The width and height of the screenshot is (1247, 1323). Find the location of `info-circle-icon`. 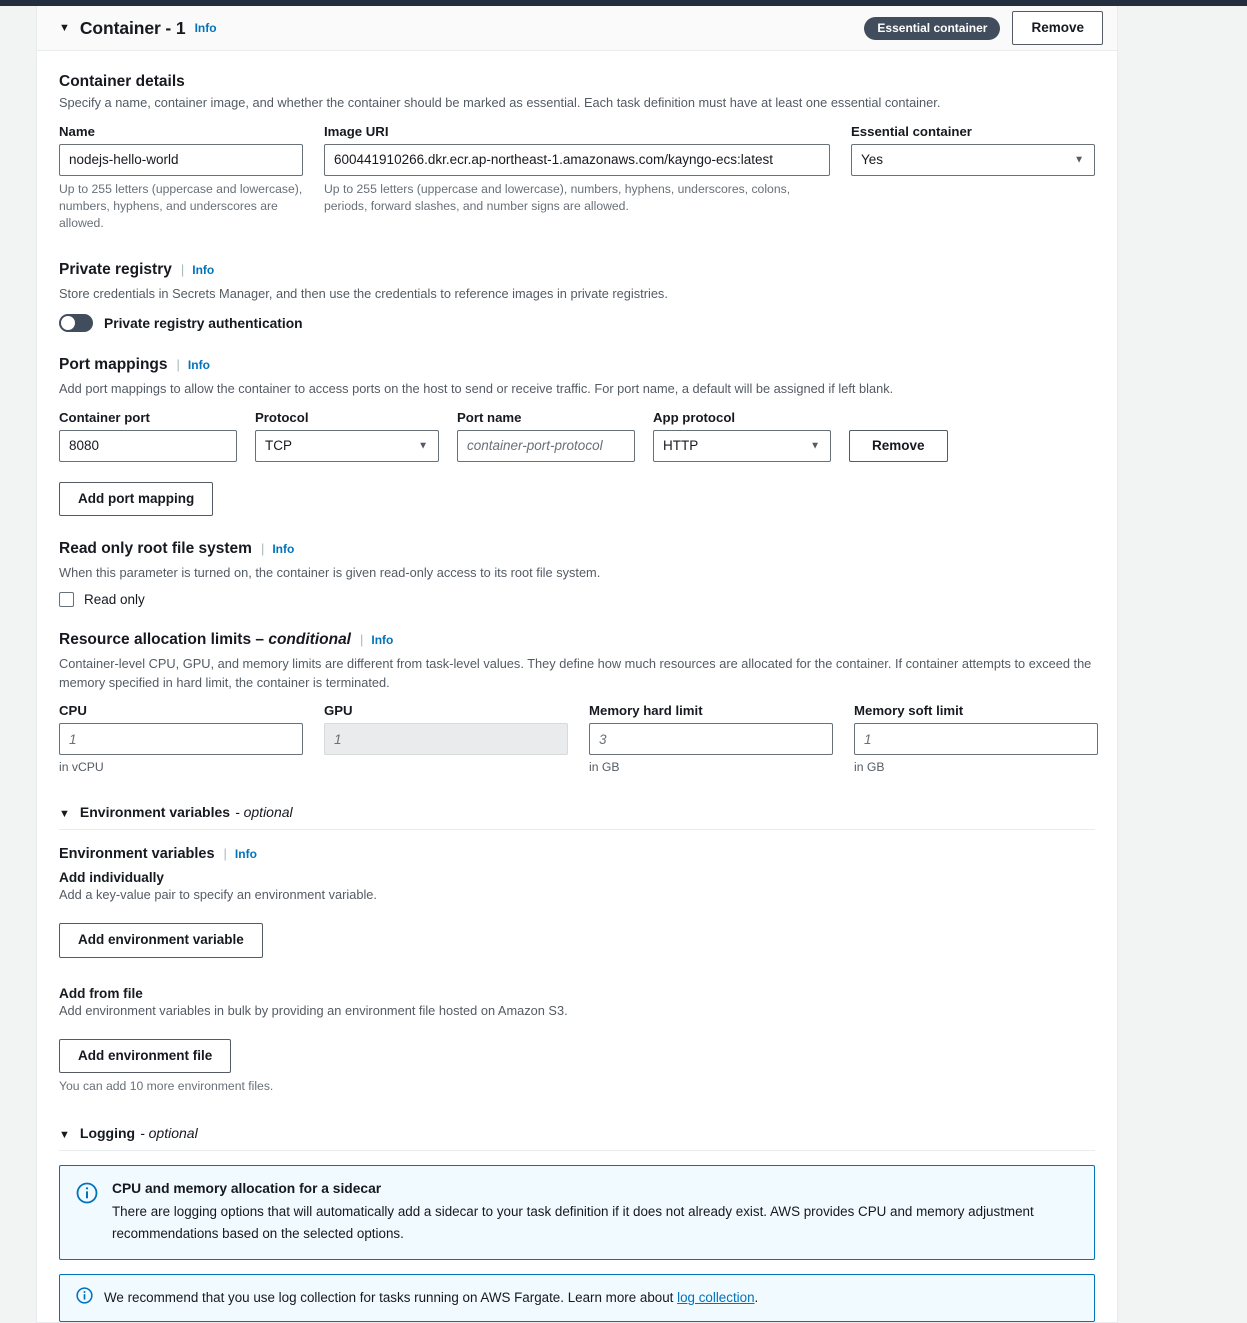

info-circle-icon is located at coordinates (87, 1212).